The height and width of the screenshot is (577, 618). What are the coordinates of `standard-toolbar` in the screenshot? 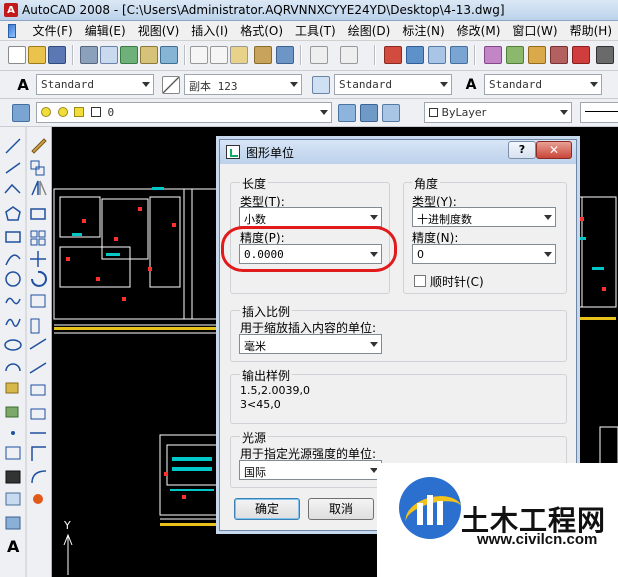 It's located at (309, 56).